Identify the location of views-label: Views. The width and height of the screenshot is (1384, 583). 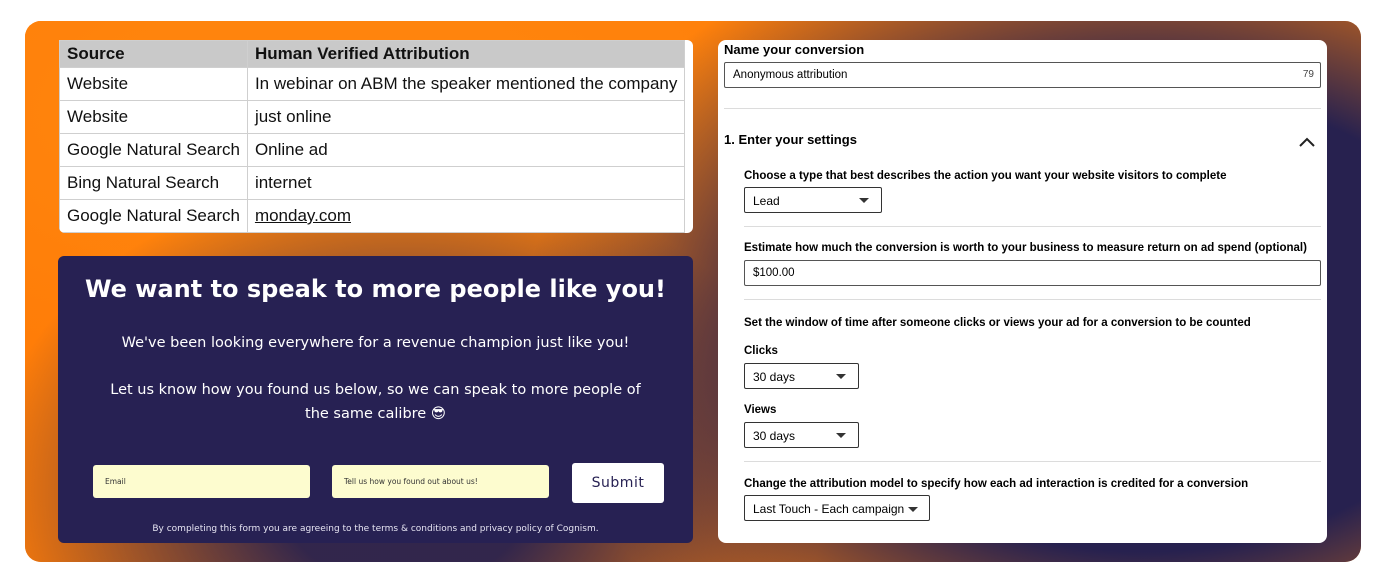
(760, 410).